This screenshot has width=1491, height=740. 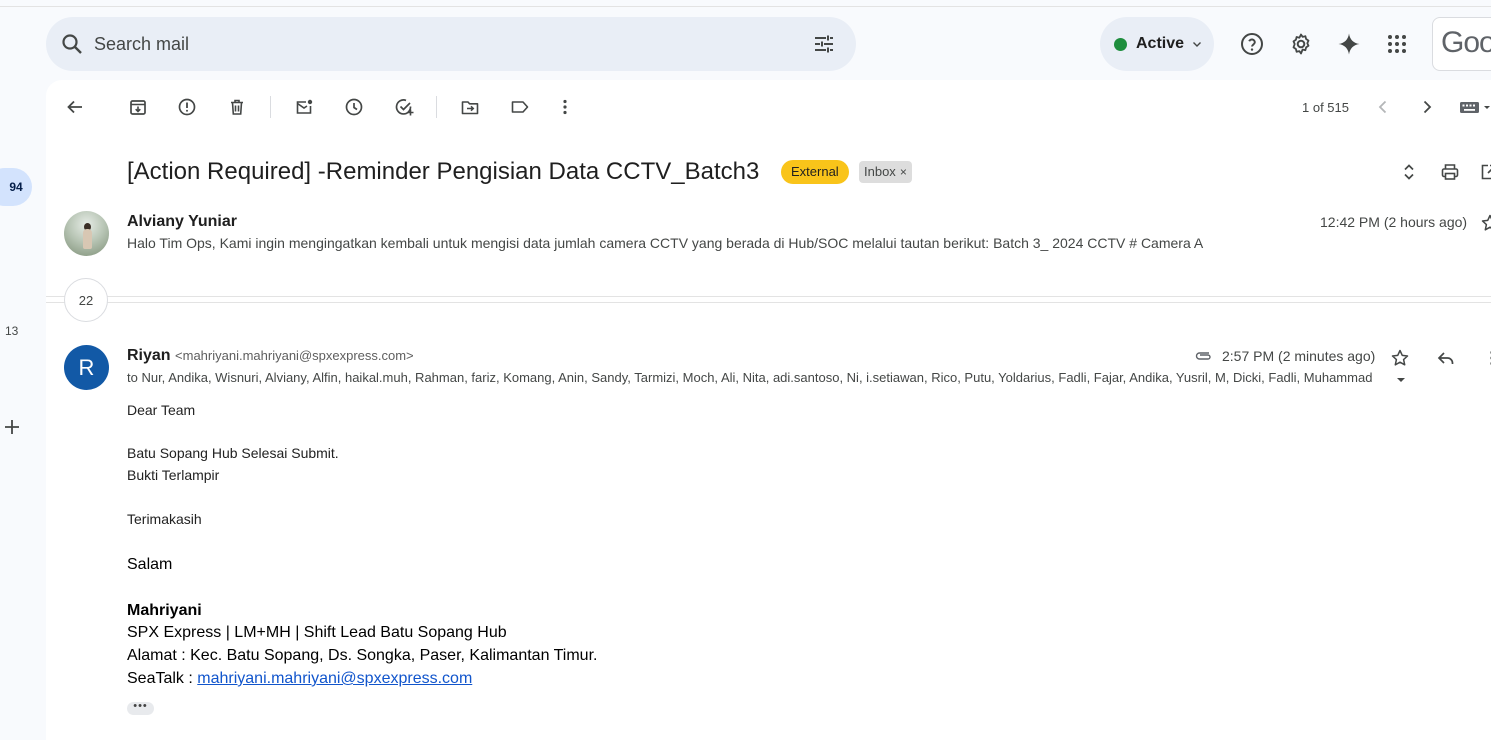 I want to click on body-greeting: Dear Team, so click(x=161, y=410).